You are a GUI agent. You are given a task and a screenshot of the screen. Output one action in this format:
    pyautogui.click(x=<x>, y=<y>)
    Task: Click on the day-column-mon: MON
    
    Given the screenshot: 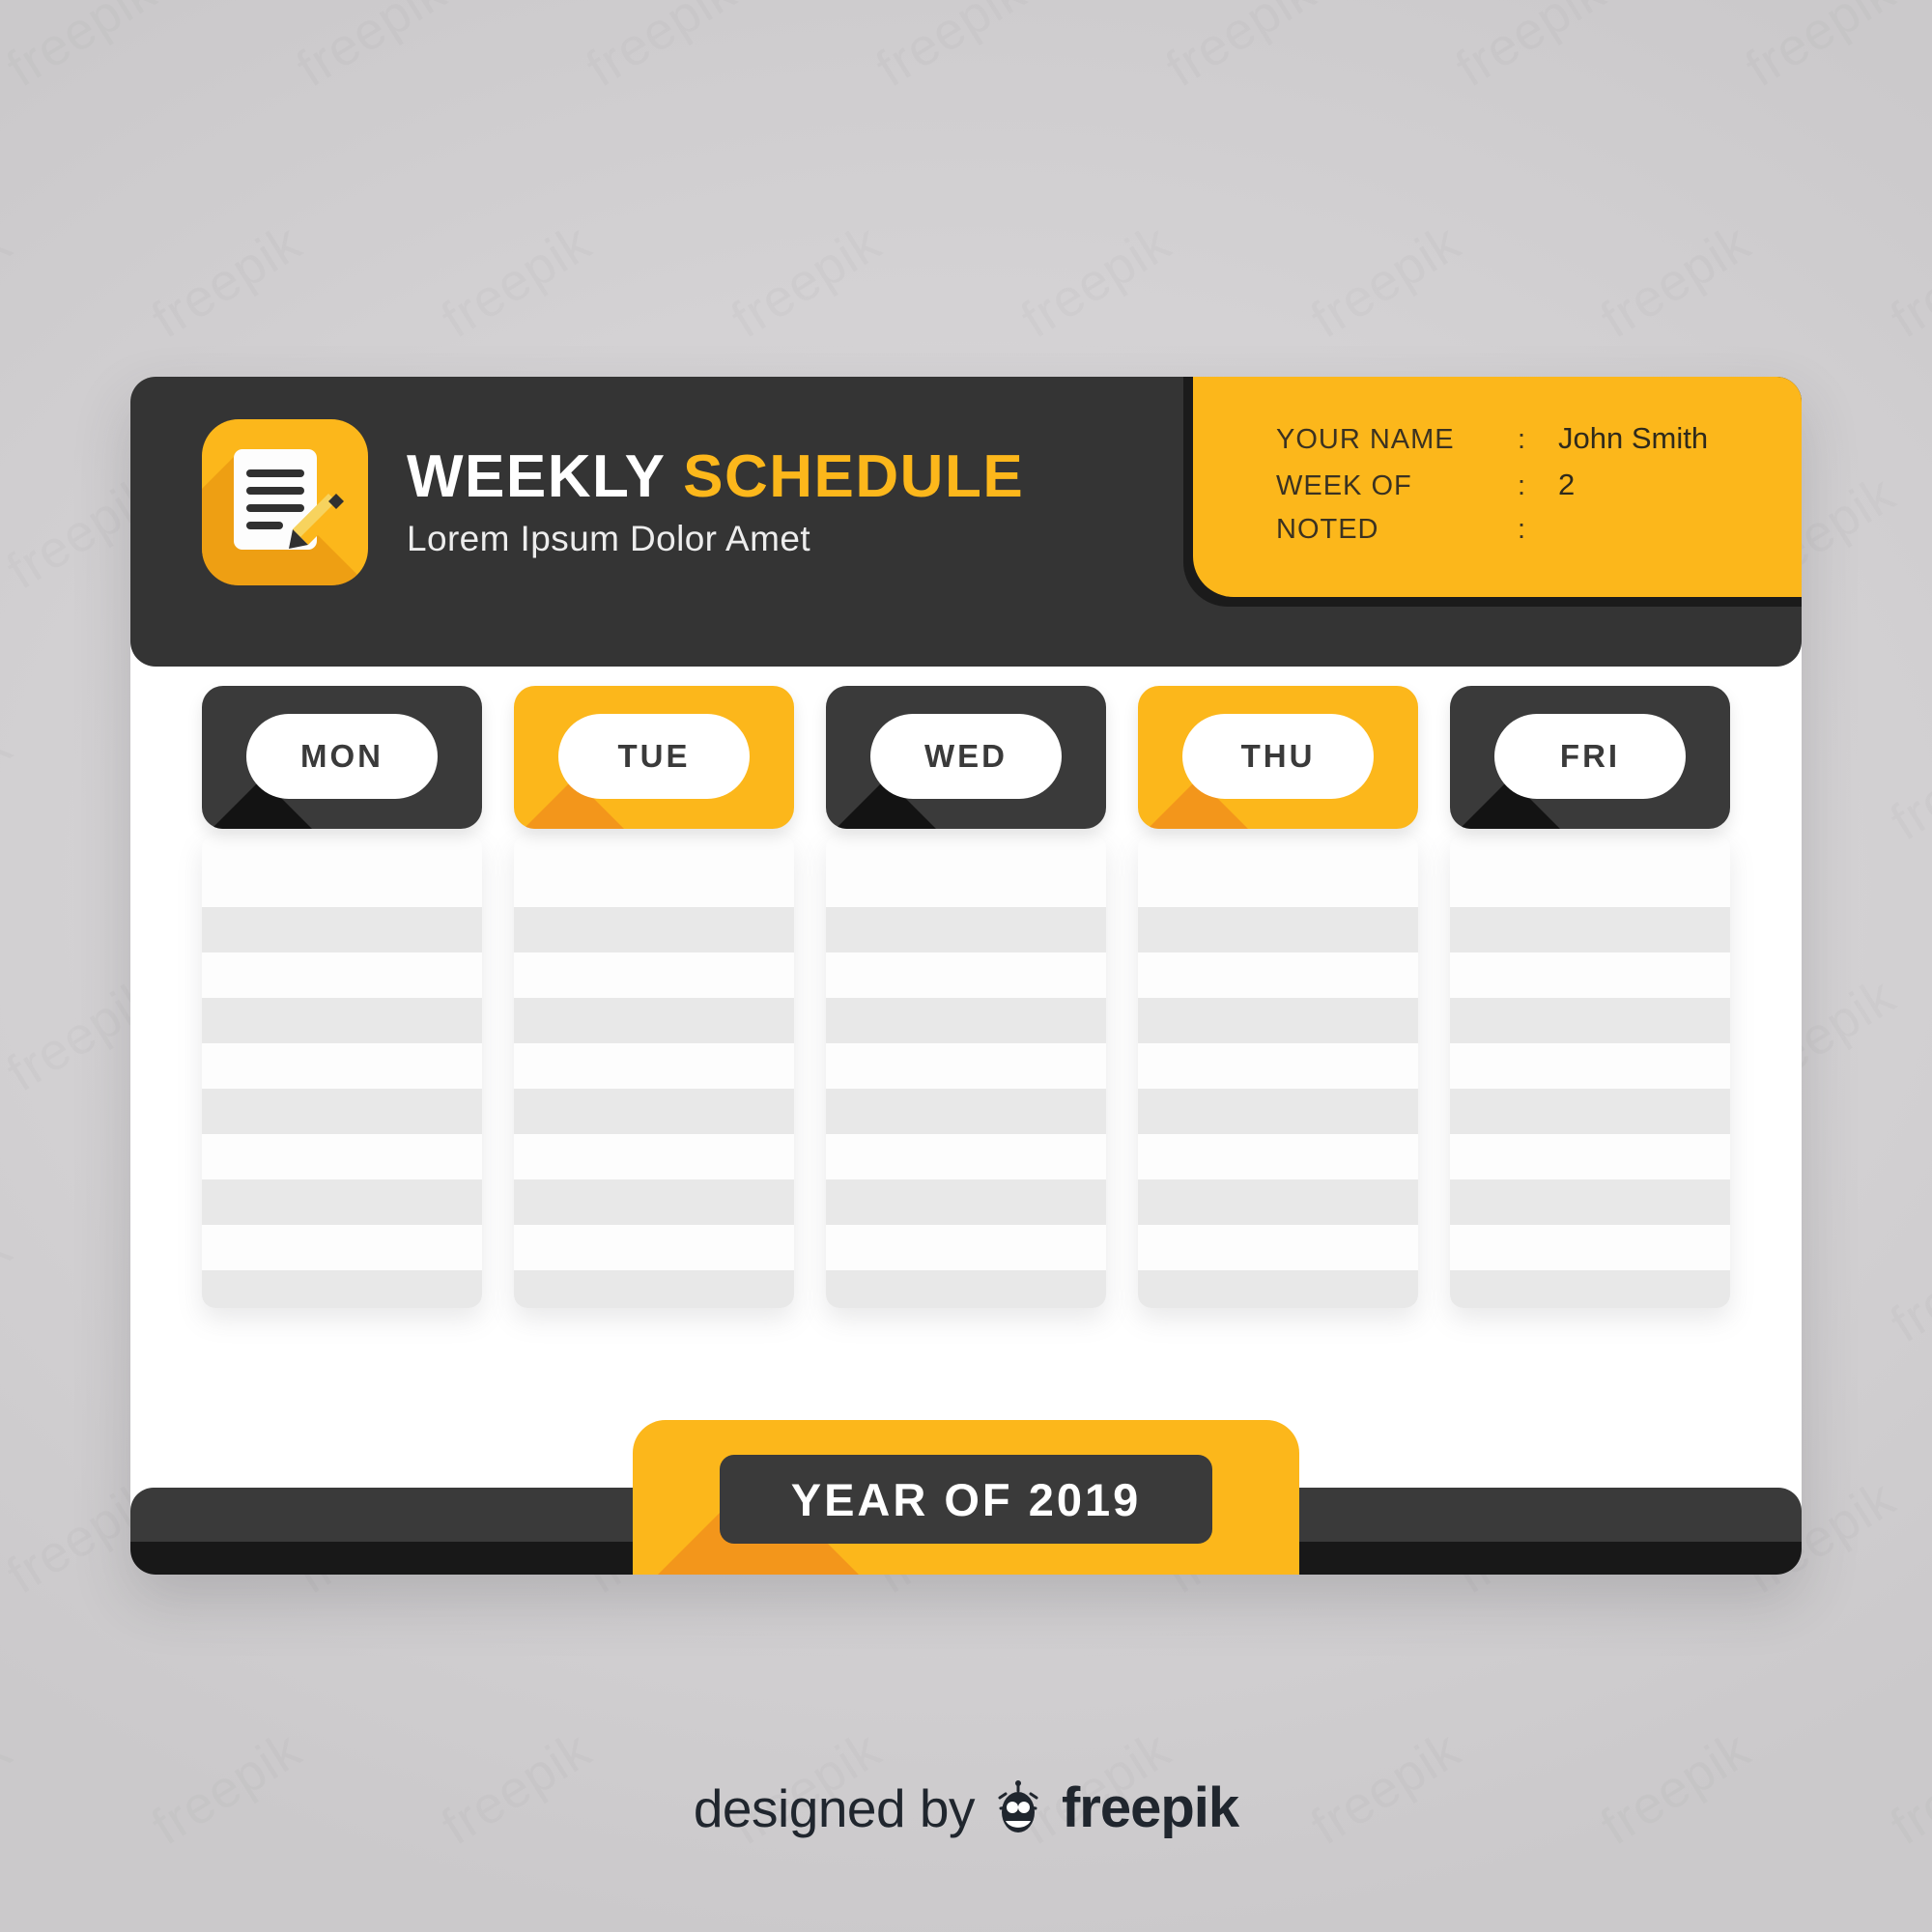 What is the action you would take?
    pyautogui.click(x=342, y=997)
    